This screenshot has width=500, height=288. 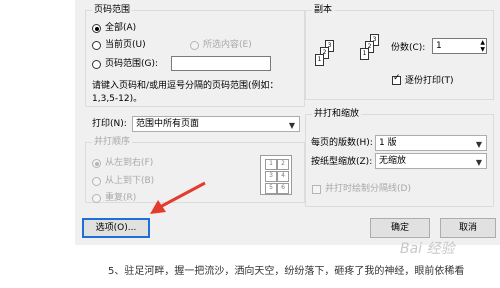 What do you see at coordinates (427, 249) in the screenshot?
I see `watermark-text: Bai 经验` at bounding box center [427, 249].